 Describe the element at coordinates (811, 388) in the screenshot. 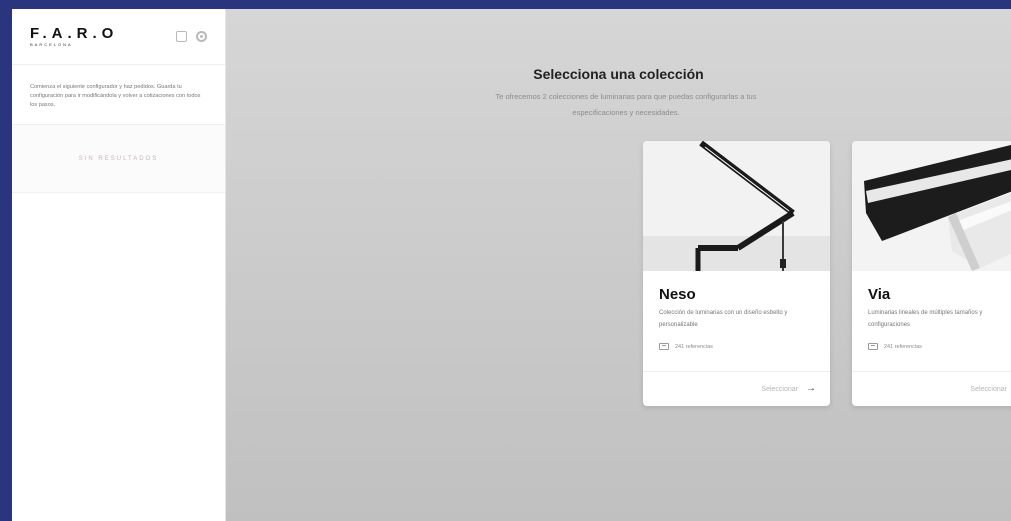

I see `arrow-right-icon: →` at that location.